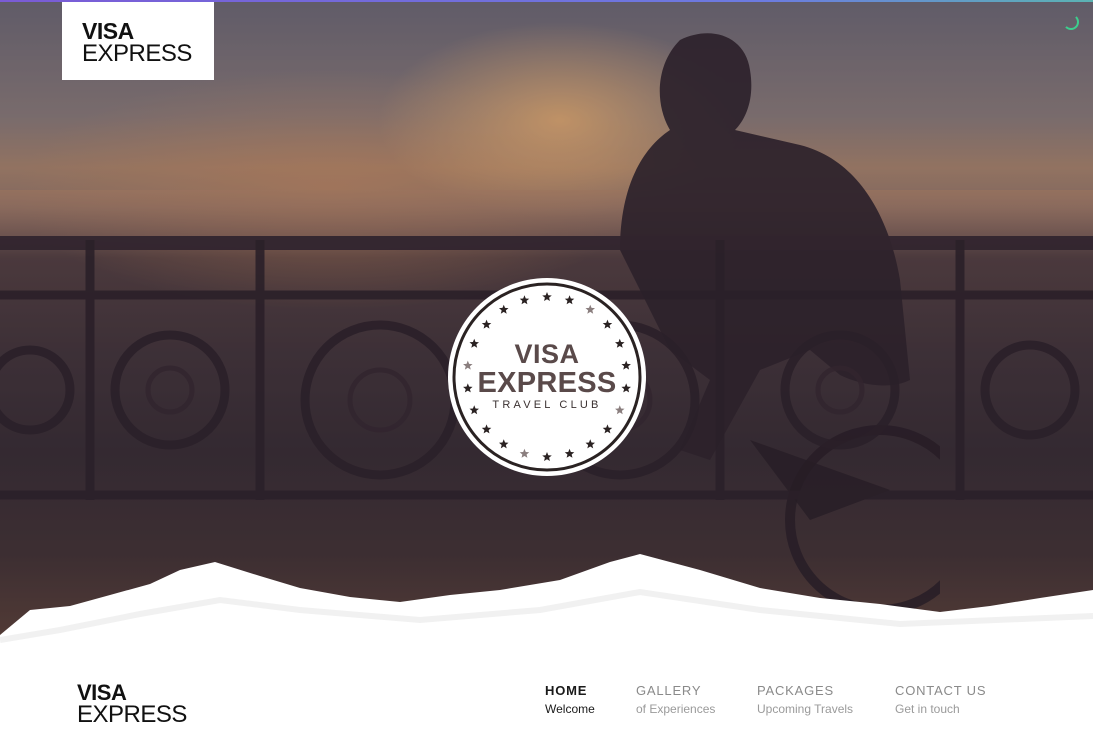  I want to click on badge-title-line-1: VISA, so click(547, 354).